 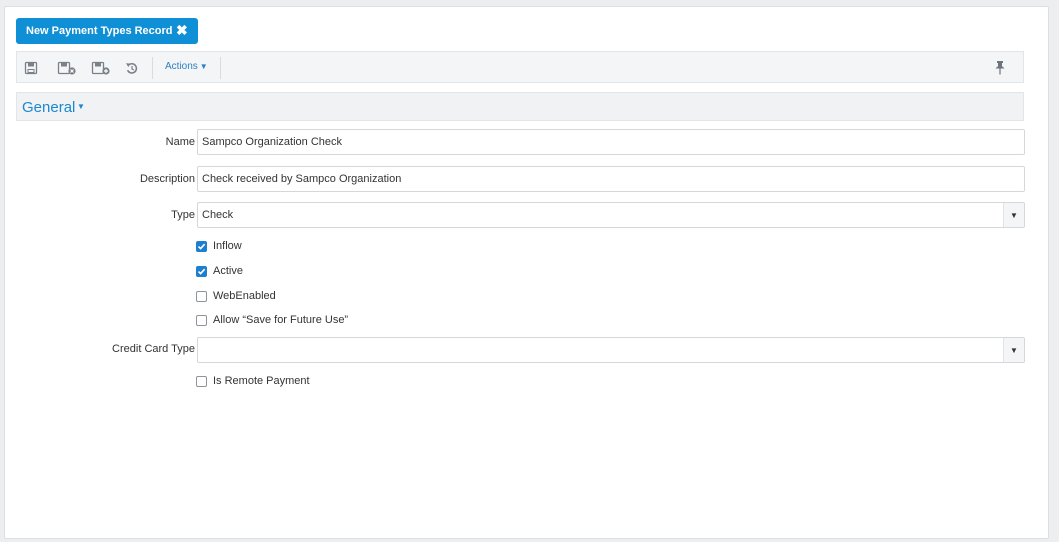 What do you see at coordinates (244, 296) in the screenshot?
I see `webenabled-label: WebEnabled` at bounding box center [244, 296].